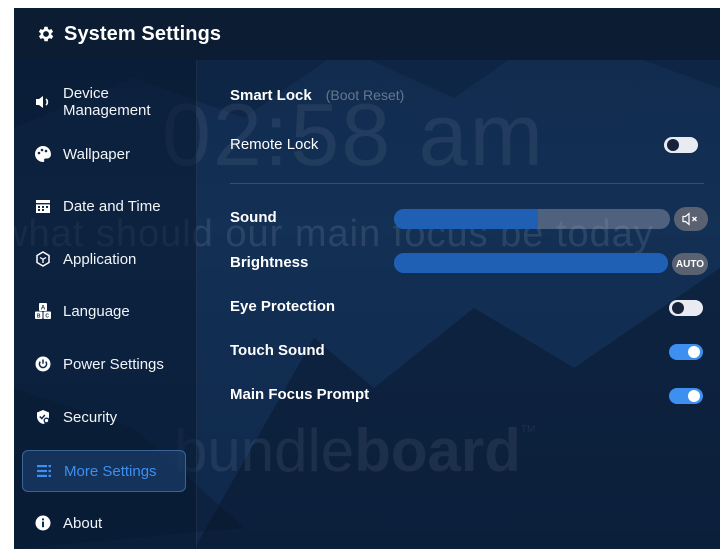 This screenshot has height=549, width=725. I want to click on sidebar-item-date-and-time: Date and Time, so click(103, 206).